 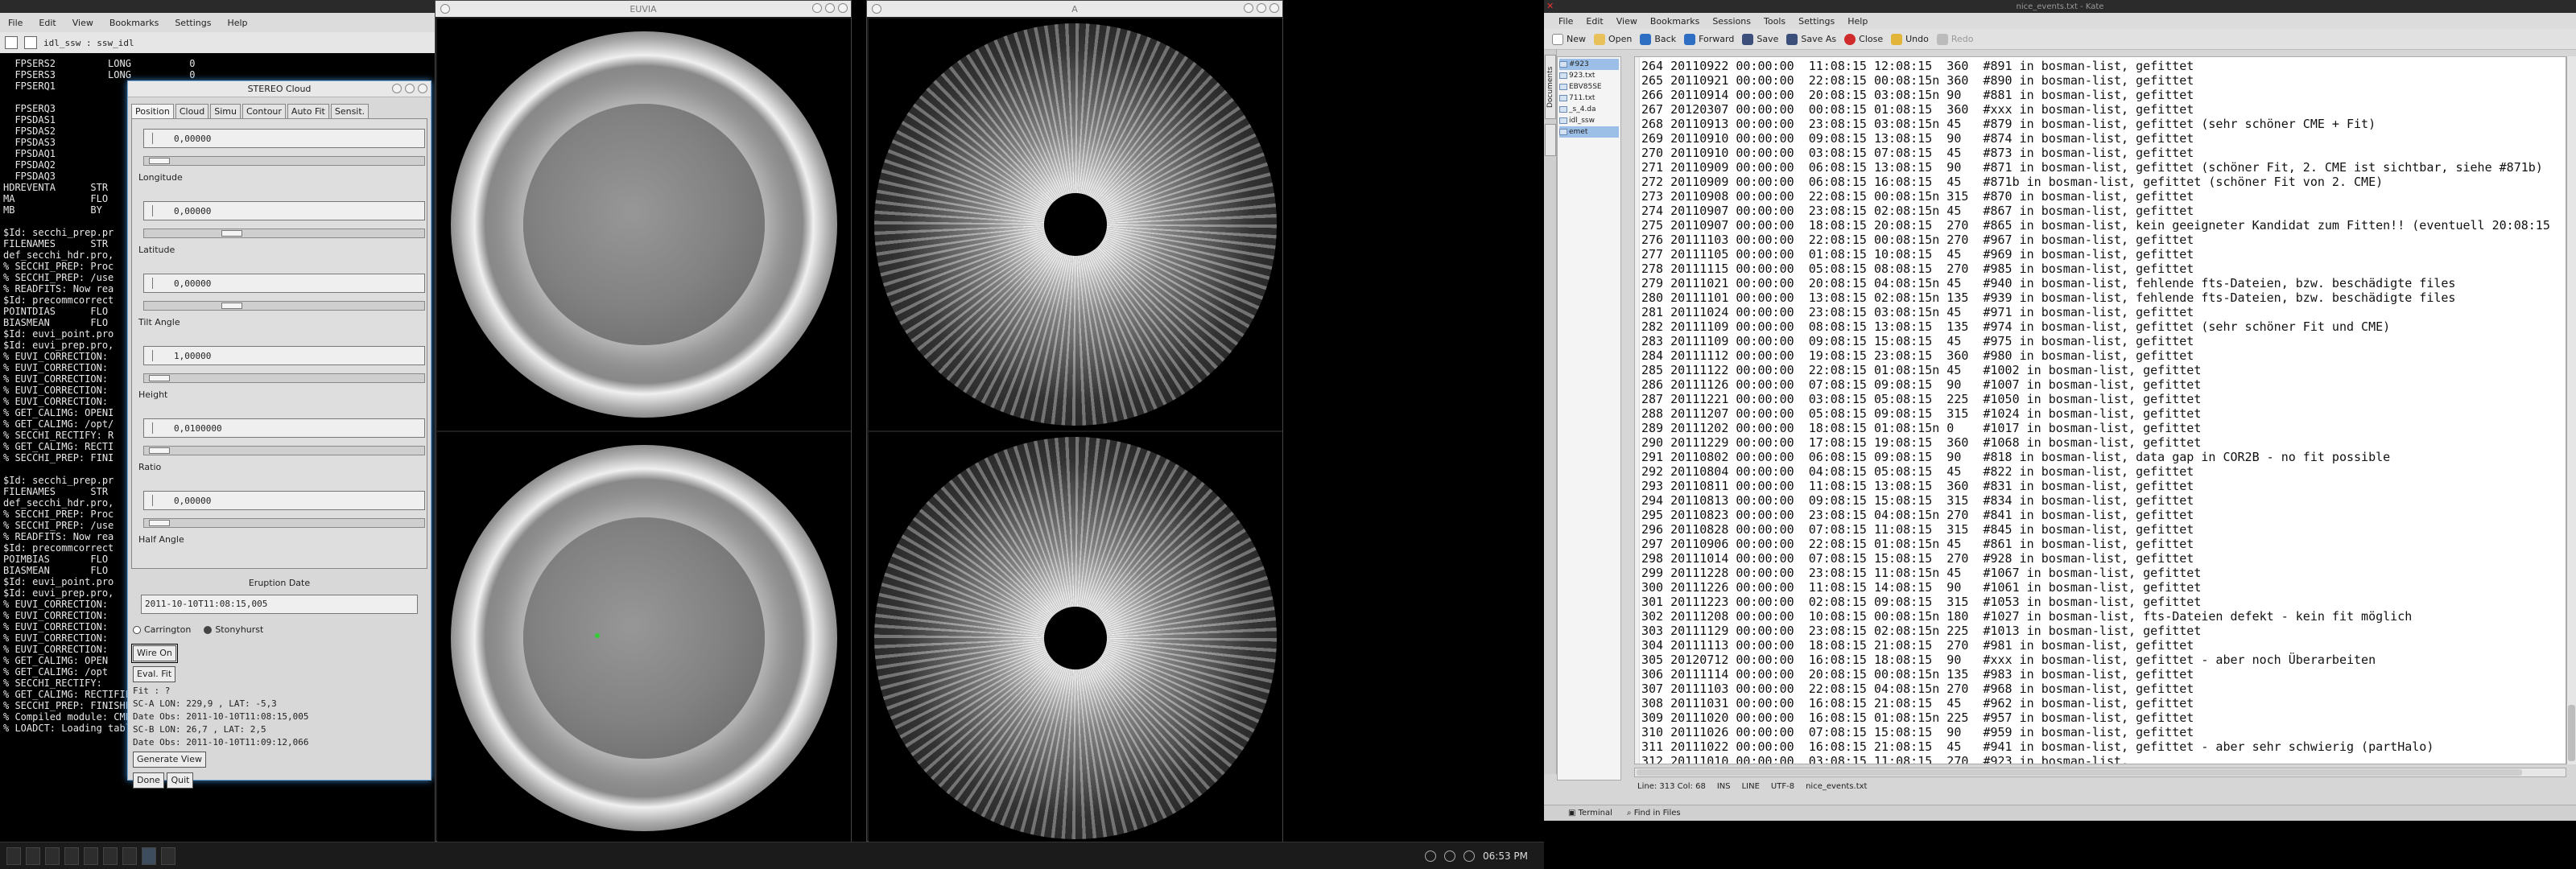 What do you see at coordinates (1589, 120) in the screenshot?
I see `document-item: idl_ssw` at bounding box center [1589, 120].